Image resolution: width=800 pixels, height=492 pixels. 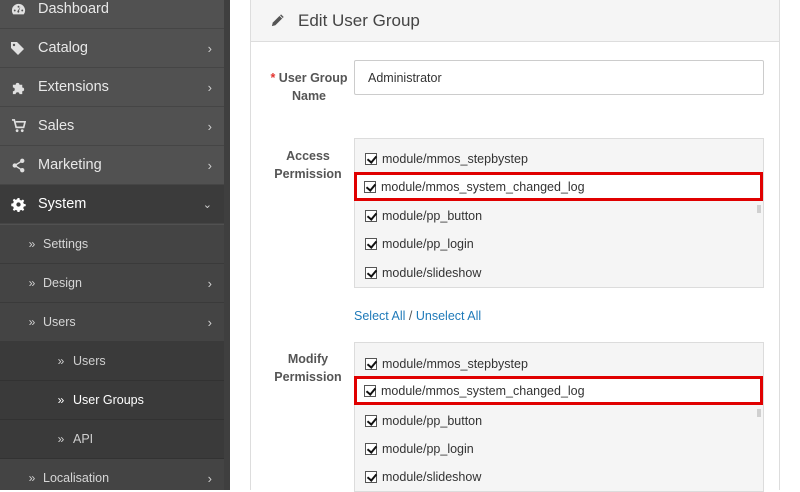 I want to click on panel-heading: Edit User Group, so click(x=515, y=21).